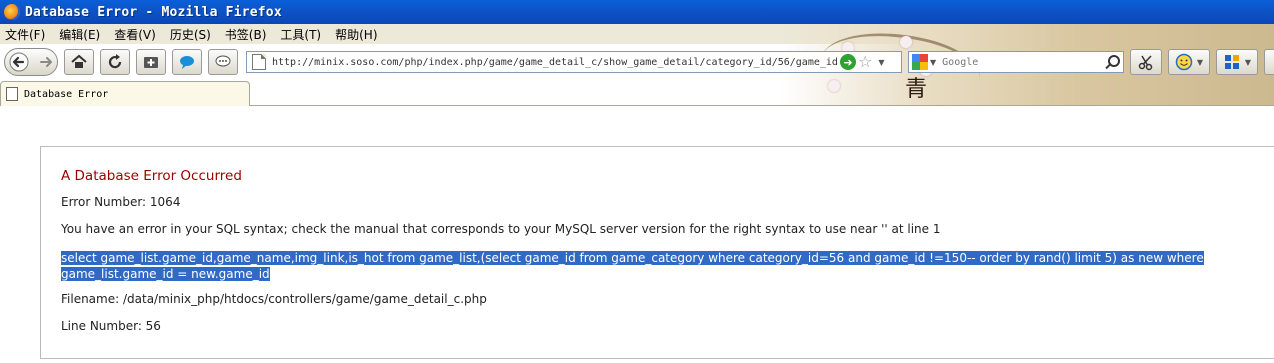 This screenshot has height=363, width=1274. Describe the element at coordinates (111, 326) in the screenshot. I see `error-line-number: Line Number: 56` at that location.